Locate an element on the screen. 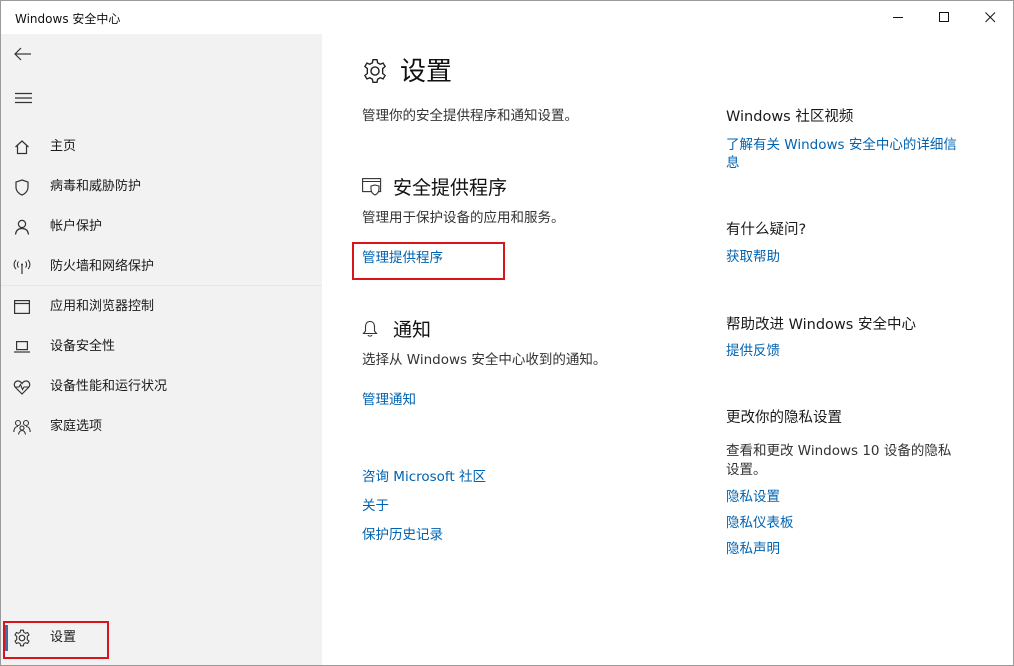 Image resolution: width=1014 pixels, height=666 pixels. home-icon is located at coordinates (22, 147).